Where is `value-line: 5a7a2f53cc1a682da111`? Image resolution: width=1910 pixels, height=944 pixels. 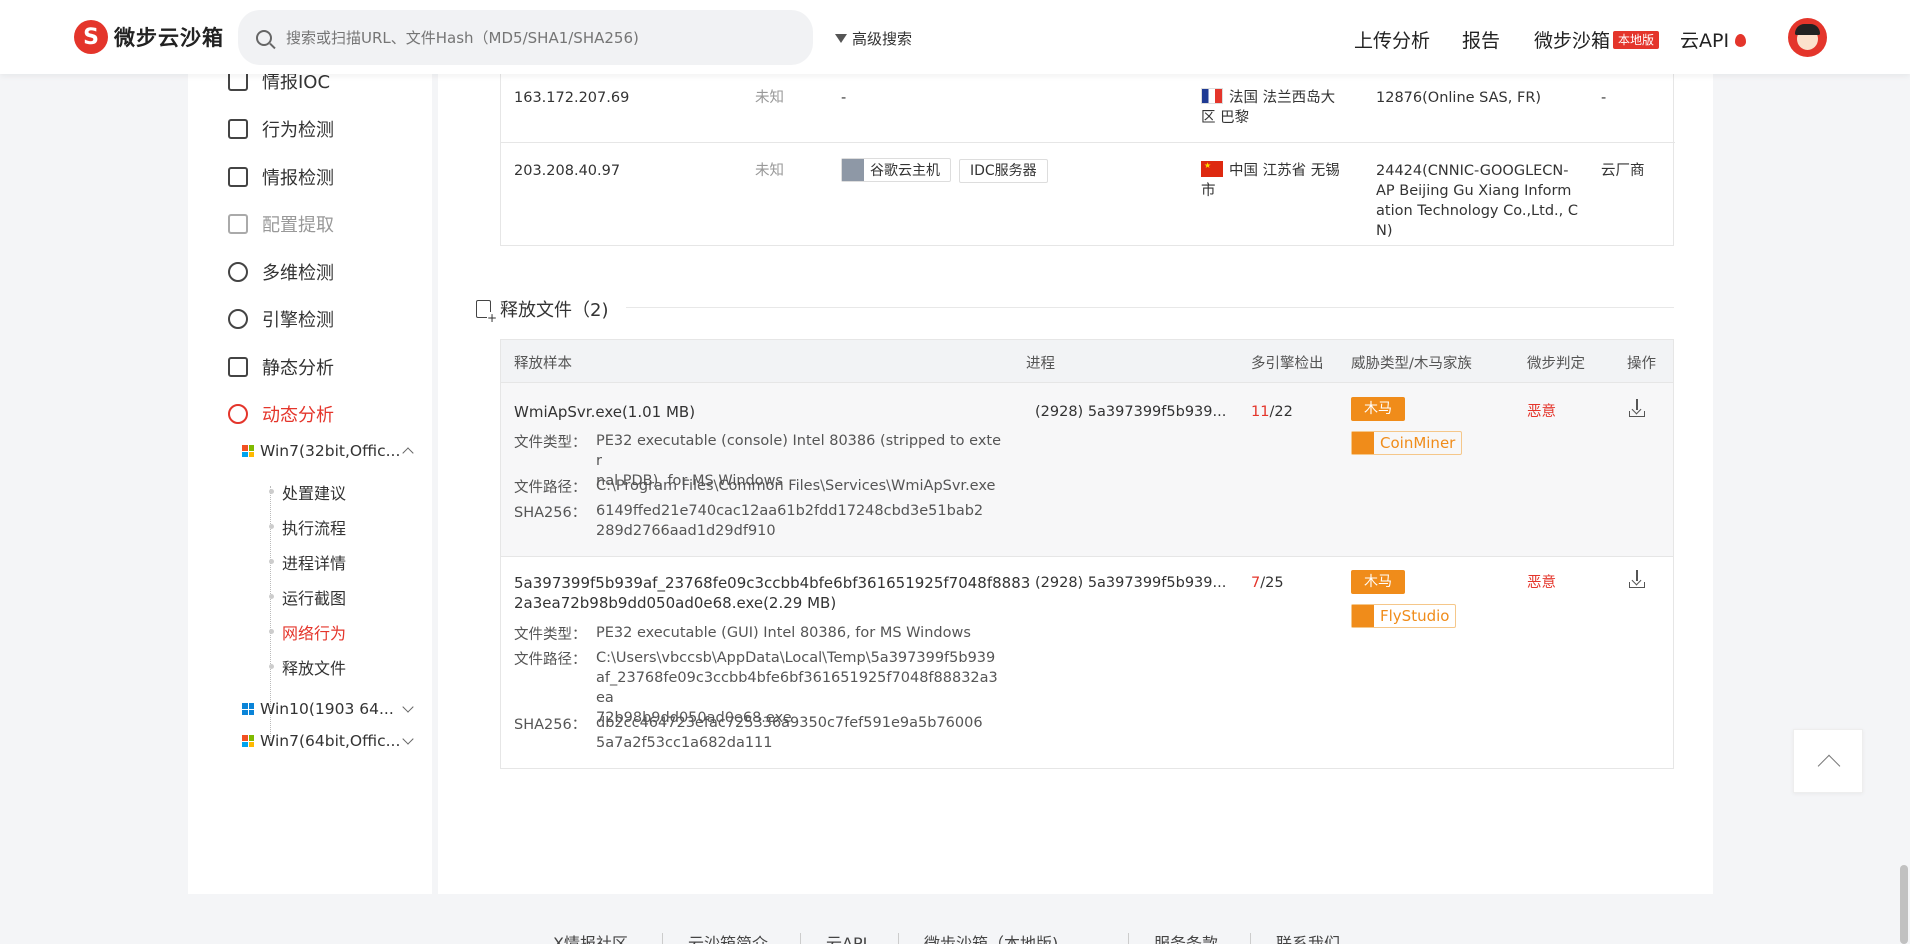 value-line: 5a7a2f53cc1a682da111 is located at coordinates (684, 743).